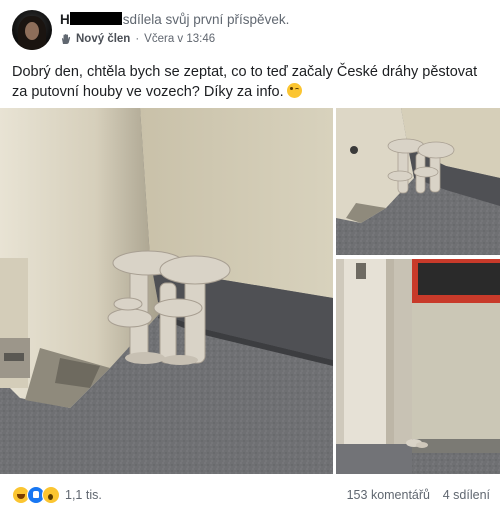 Image resolution: width=500 pixels, height=516 pixels. I want to click on avatar, so click(32, 30).